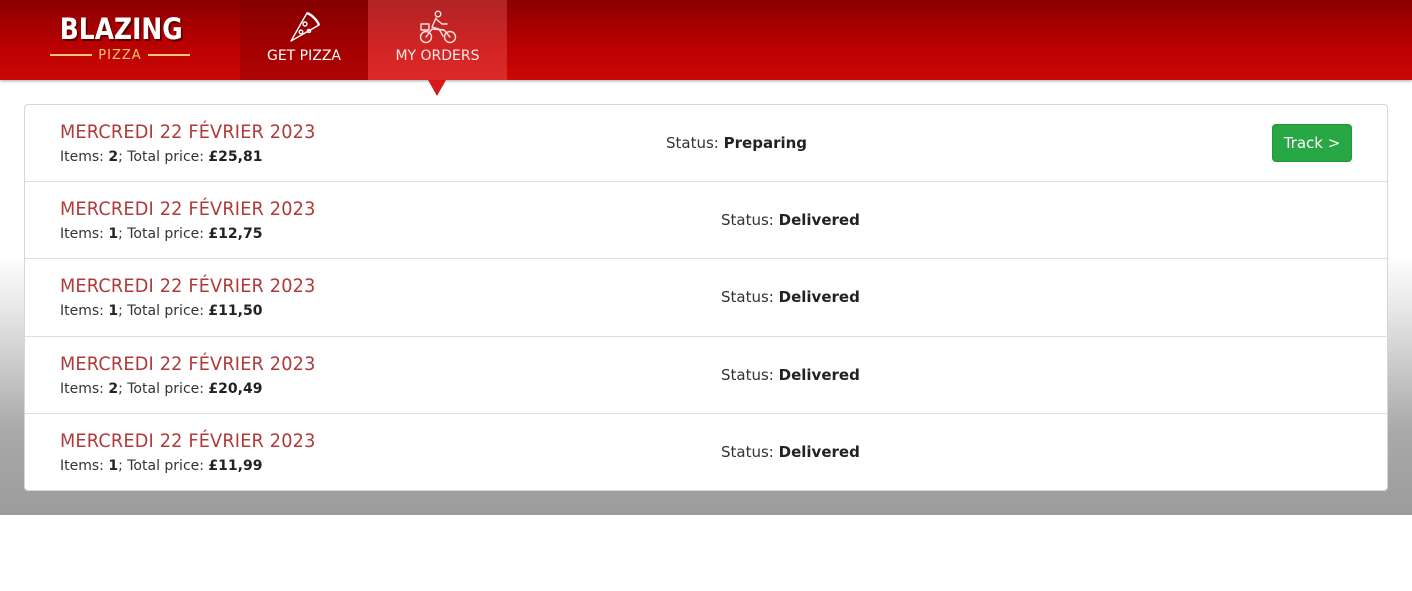 The image size is (1412, 591). I want to click on brand-subtitle-row: PIZZA, so click(120, 55).